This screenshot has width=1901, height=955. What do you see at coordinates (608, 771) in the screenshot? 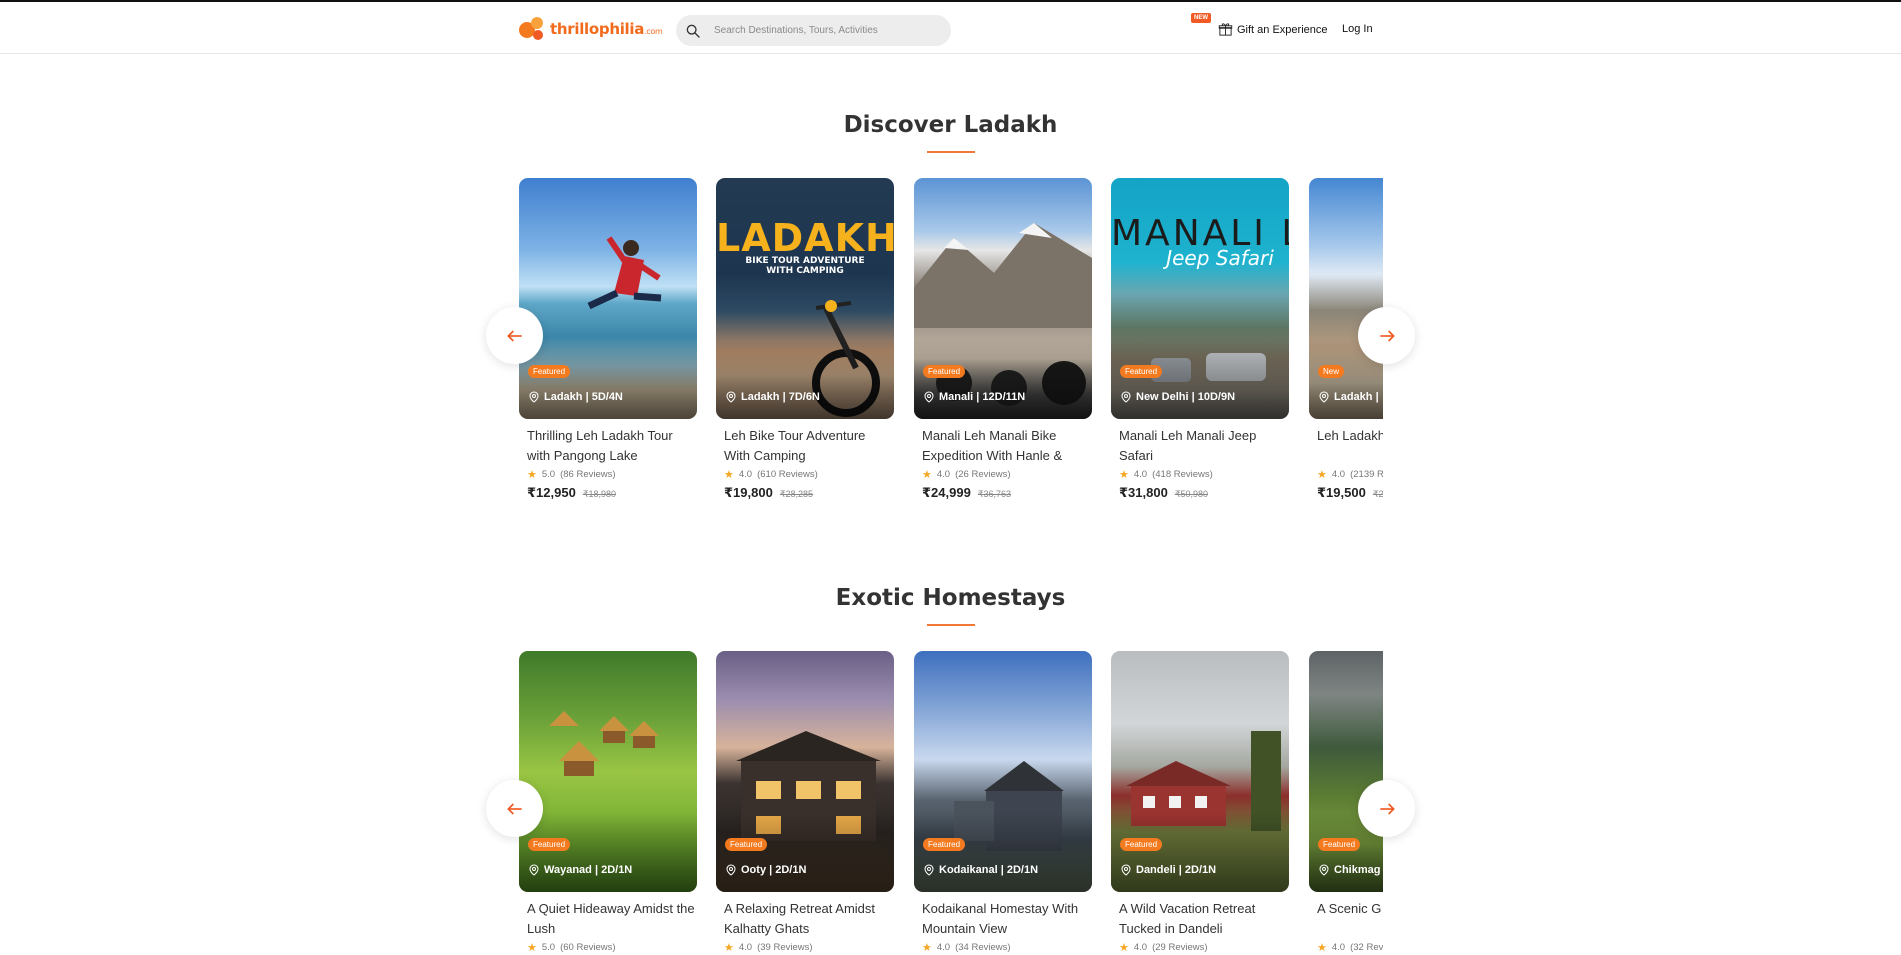
I see `card-image: Featured Wayanad | 2D/1N` at bounding box center [608, 771].